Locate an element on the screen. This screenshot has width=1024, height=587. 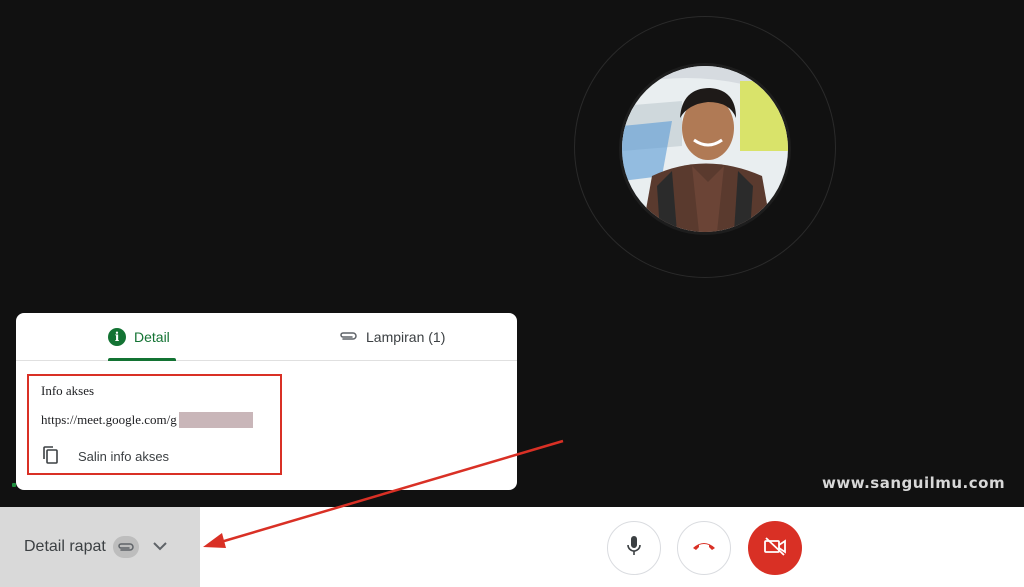
tab-lampiran-label: Lampiran (1) is located at coordinates (406, 336).